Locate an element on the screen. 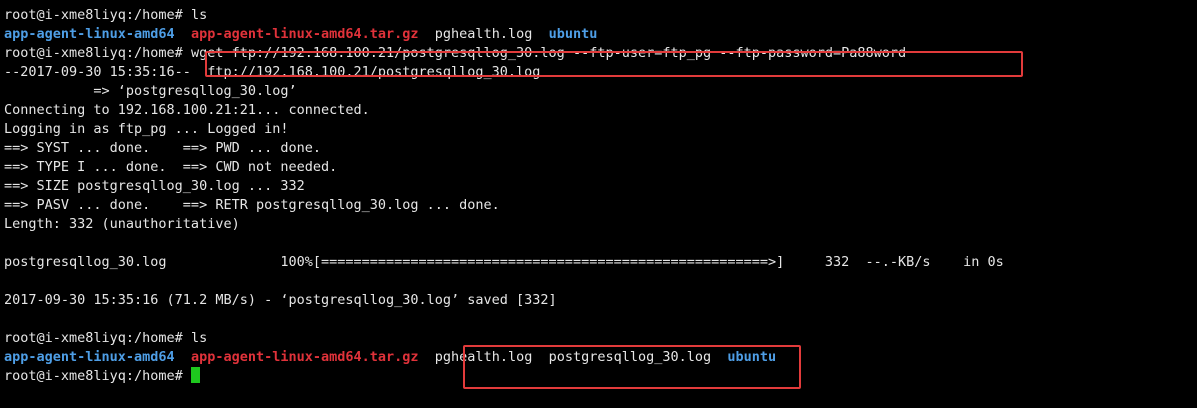 This screenshot has width=1197, height=408. cursor-block-icon is located at coordinates (195, 375).